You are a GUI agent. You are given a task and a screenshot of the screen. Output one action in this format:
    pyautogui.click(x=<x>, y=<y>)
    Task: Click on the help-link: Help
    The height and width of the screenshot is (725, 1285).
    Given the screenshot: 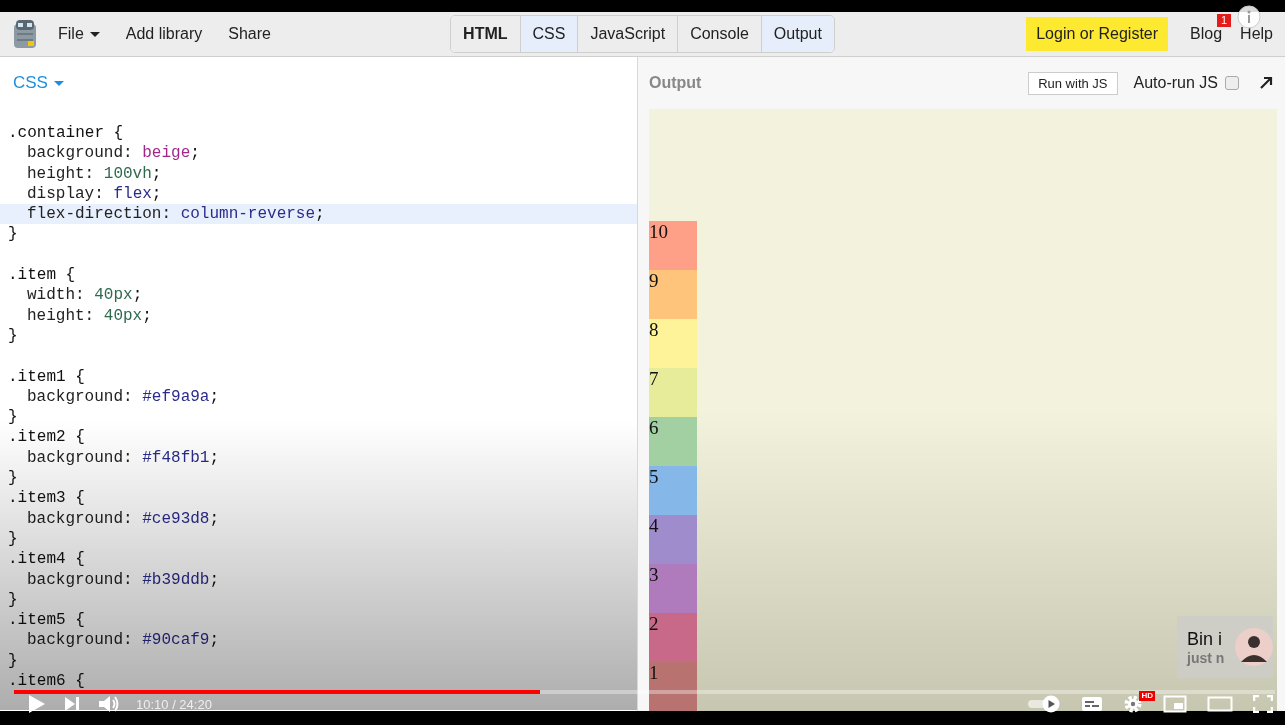 What is the action you would take?
    pyautogui.click(x=1256, y=34)
    